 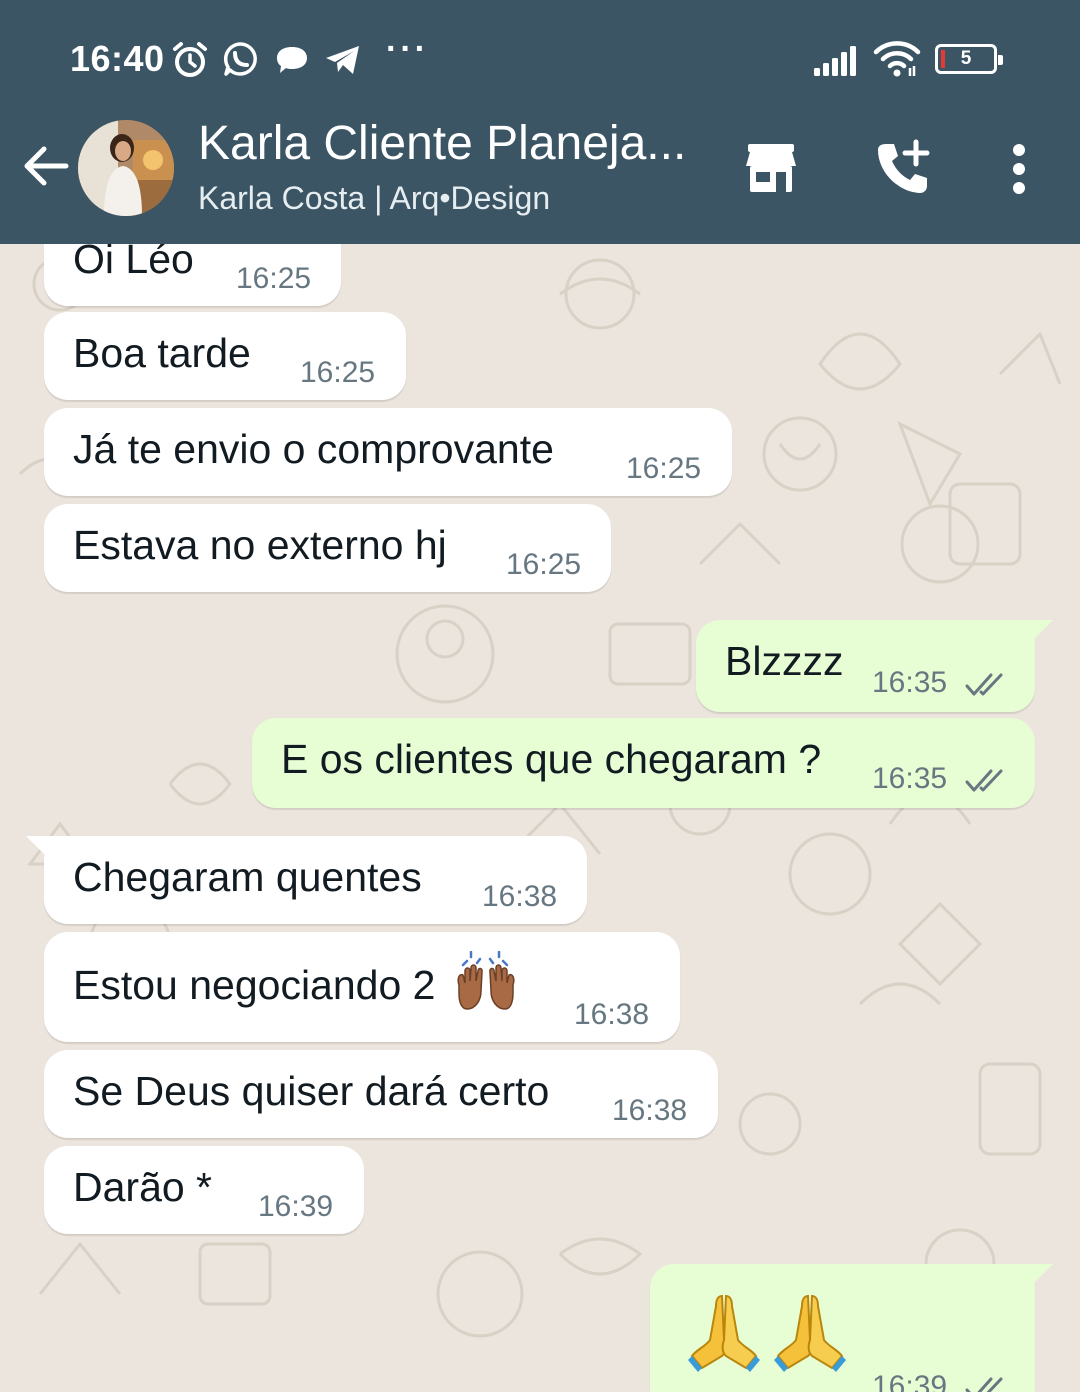 What do you see at coordinates (254, 985) in the screenshot?
I see `message-text-content: Estou negociando 2` at bounding box center [254, 985].